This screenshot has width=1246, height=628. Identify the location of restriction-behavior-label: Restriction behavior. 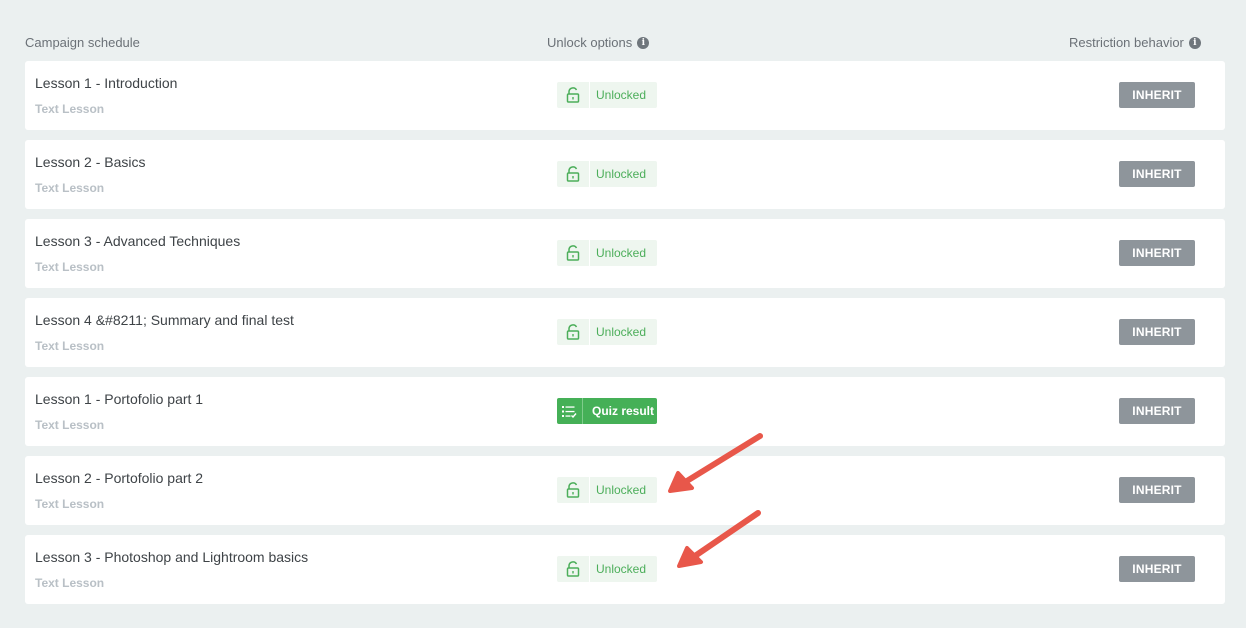
(1126, 42).